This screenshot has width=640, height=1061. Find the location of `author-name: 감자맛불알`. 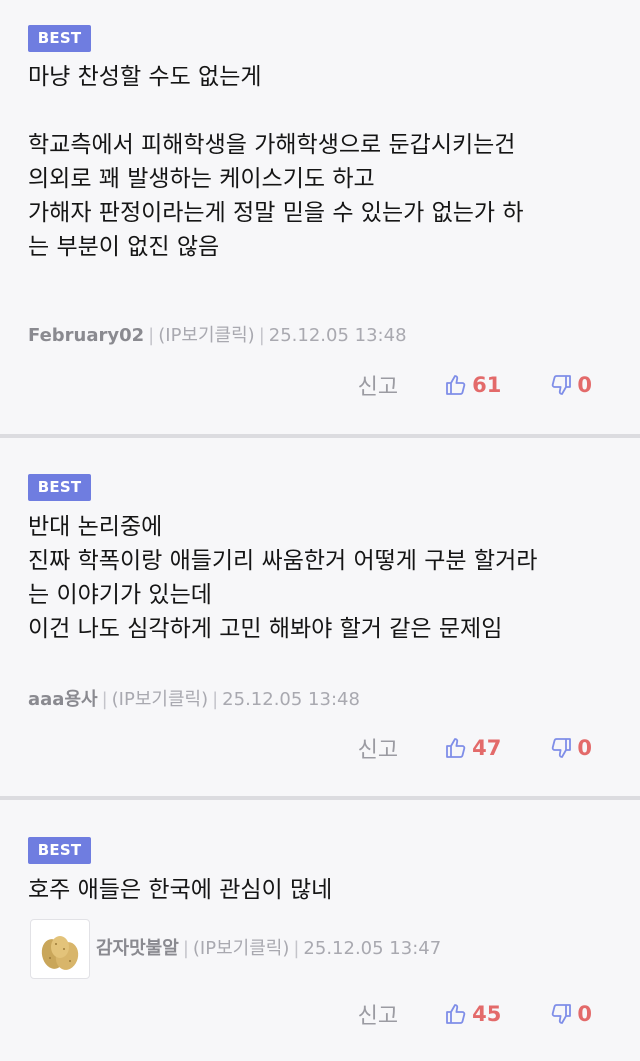

author-name: 감자맛불알 is located at coordinates (137, 948).